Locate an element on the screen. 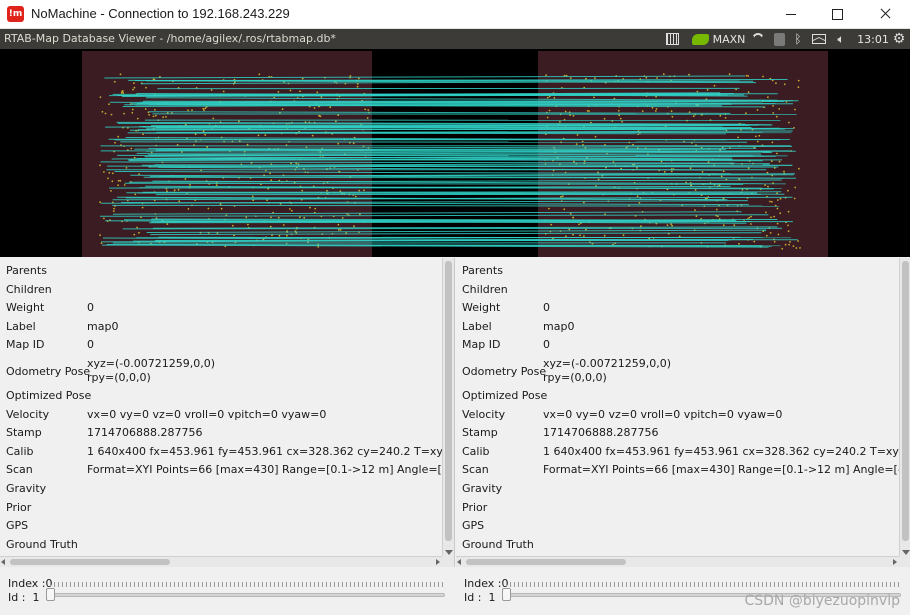 The image size is (910, 615). info-key: Velocity is located at coordinates (484, 414).